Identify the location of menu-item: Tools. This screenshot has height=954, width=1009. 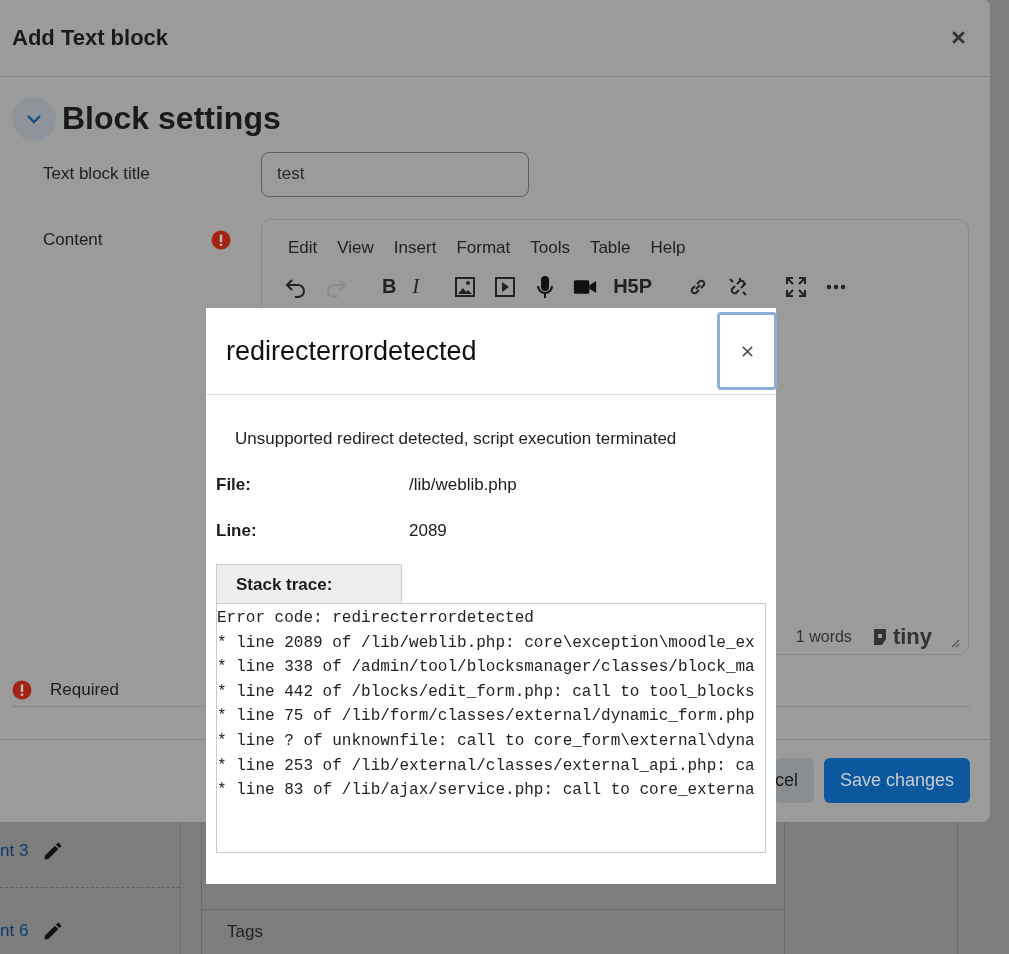
(550, 247).